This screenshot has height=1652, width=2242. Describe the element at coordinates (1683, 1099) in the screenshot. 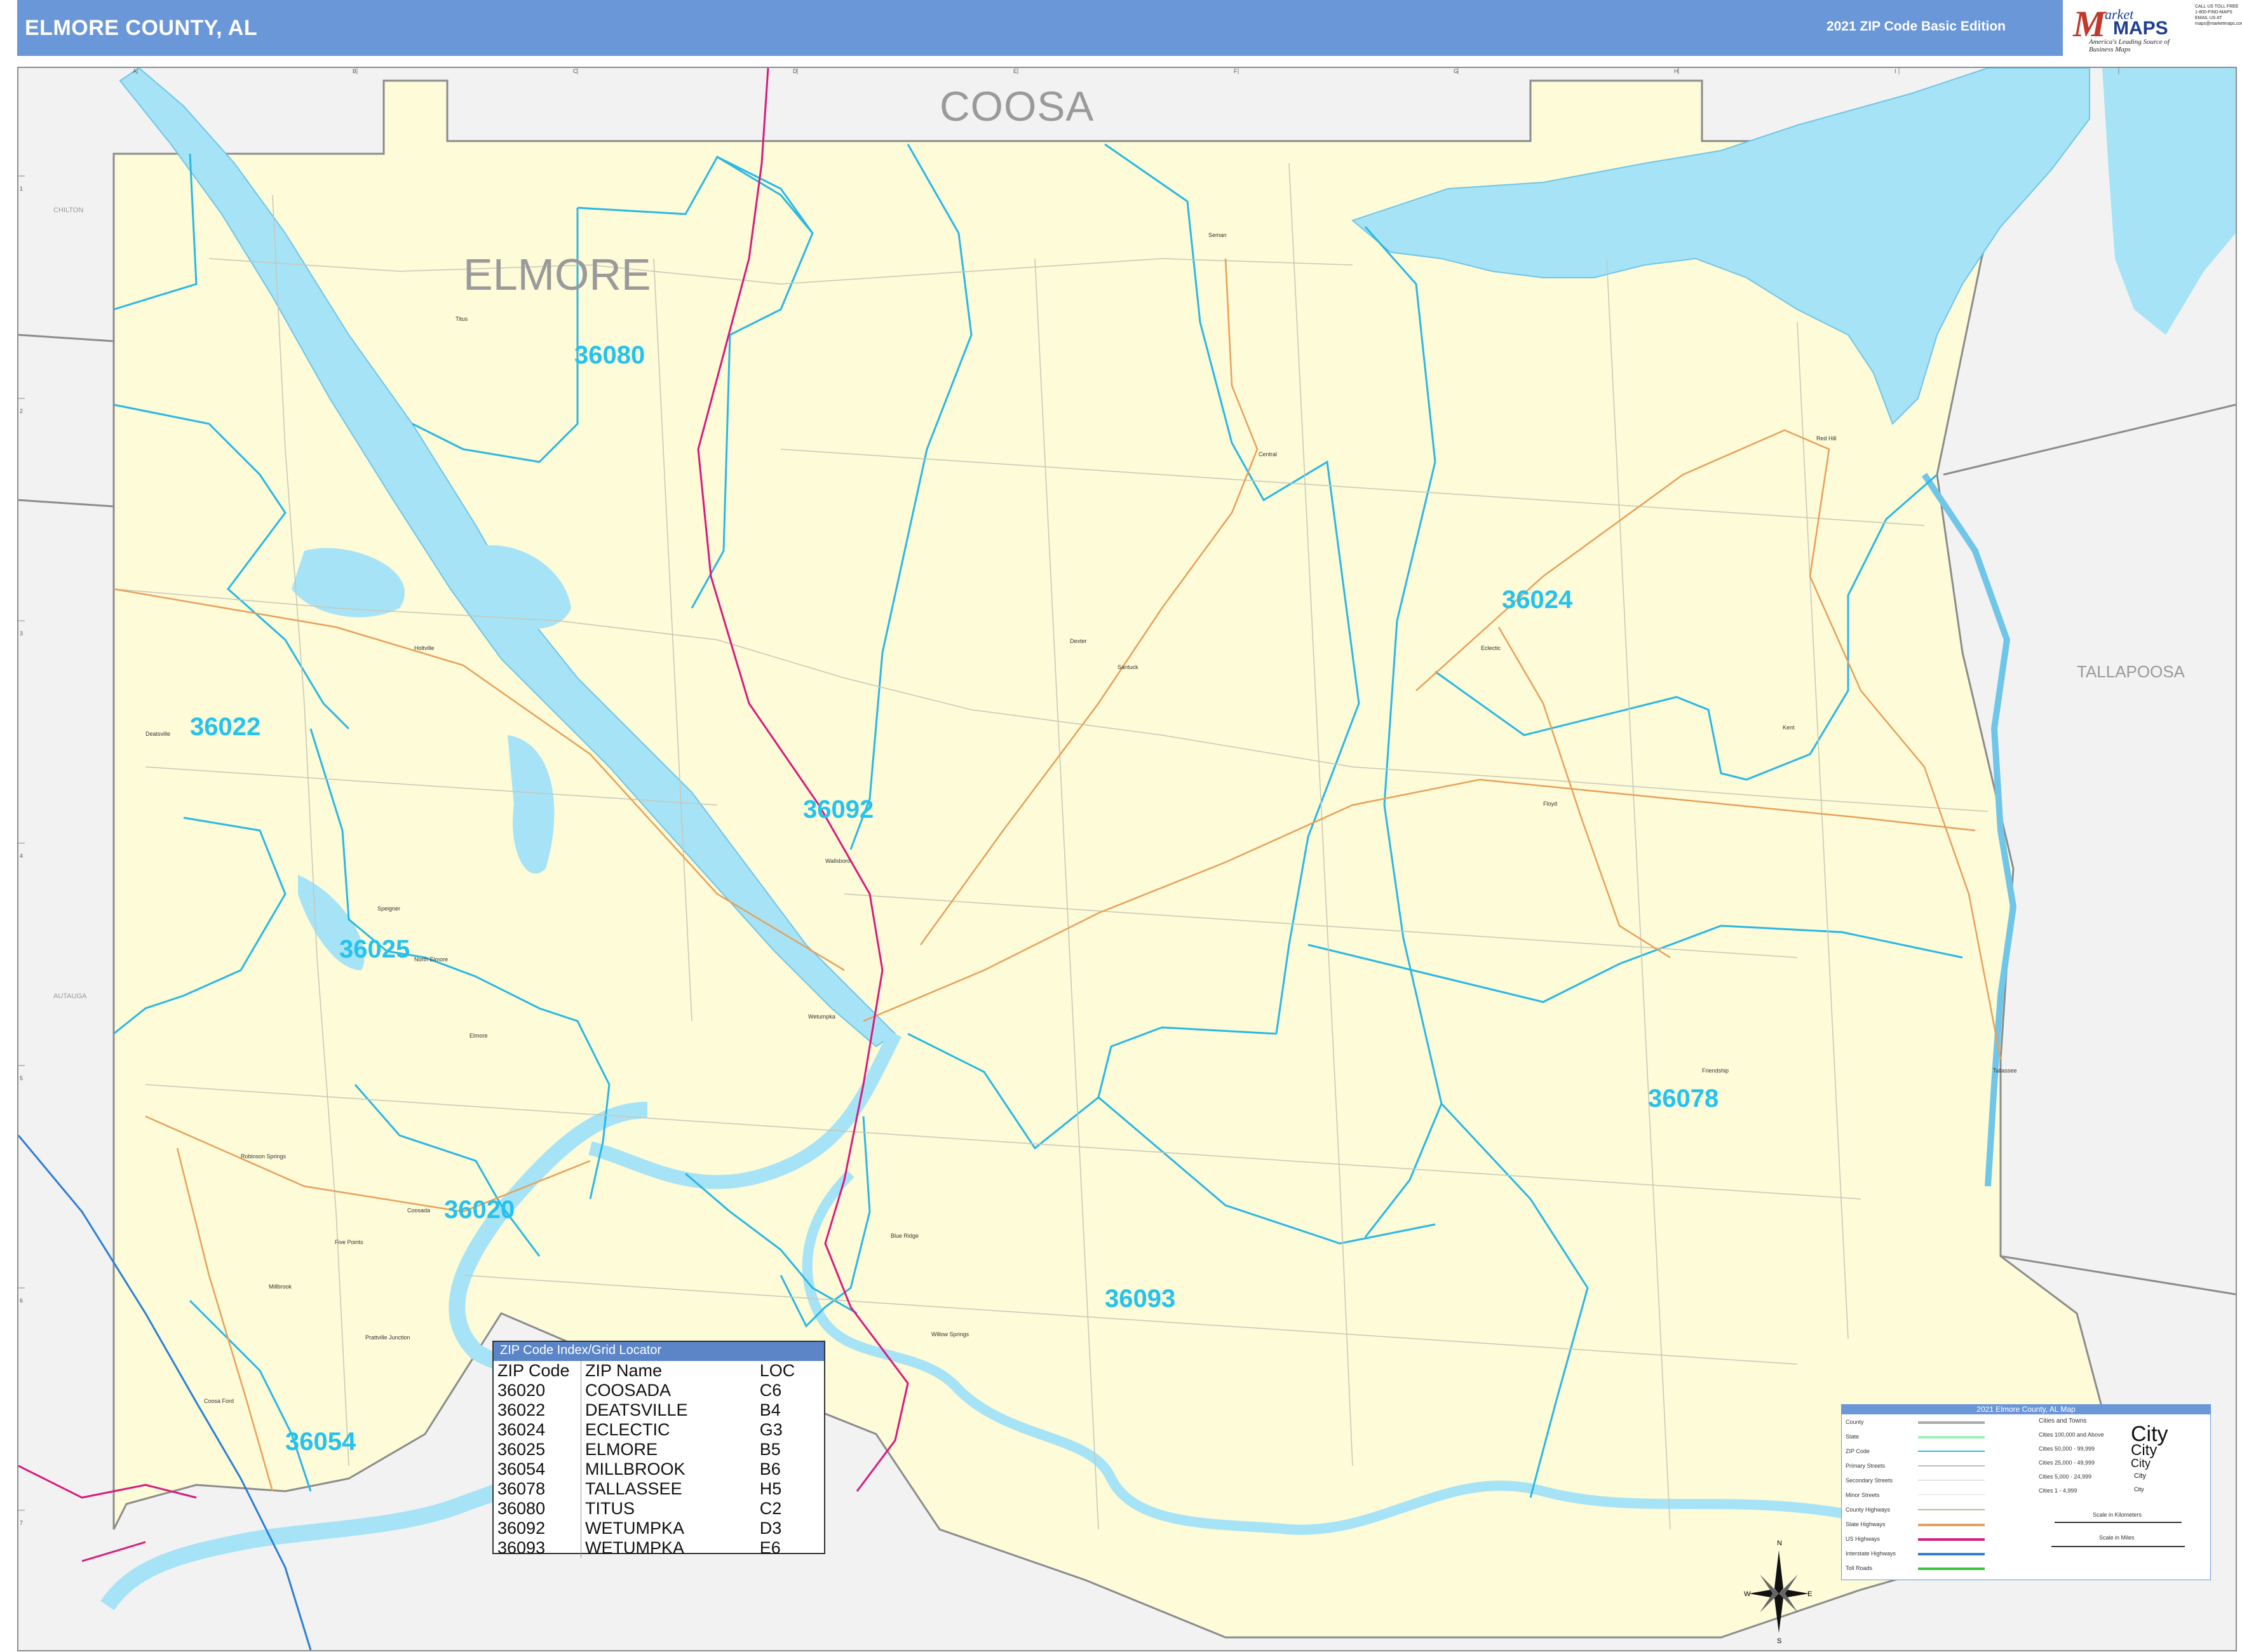

I see `zip-label: 36078` at that location.